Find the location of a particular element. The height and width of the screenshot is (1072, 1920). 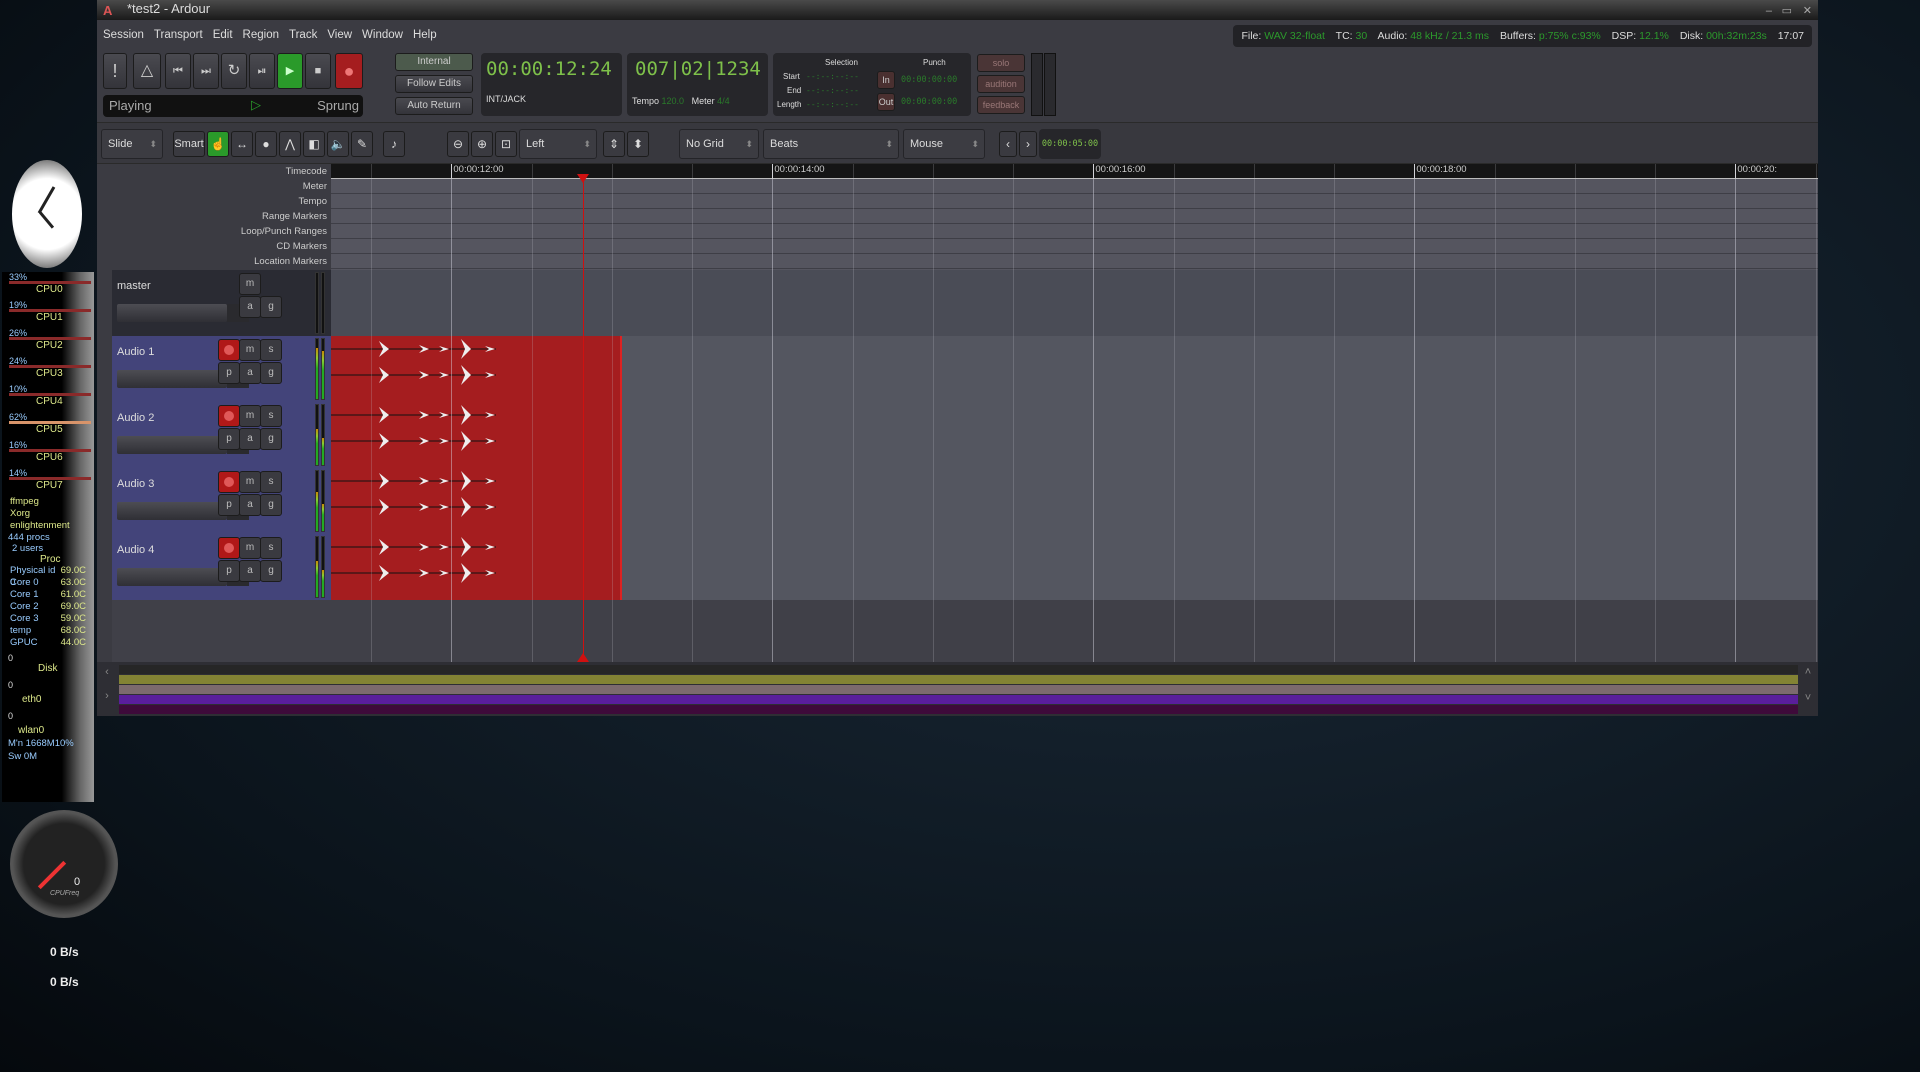

punch-in-time: 00:00:00:00 is located at coordinates (929, 80).